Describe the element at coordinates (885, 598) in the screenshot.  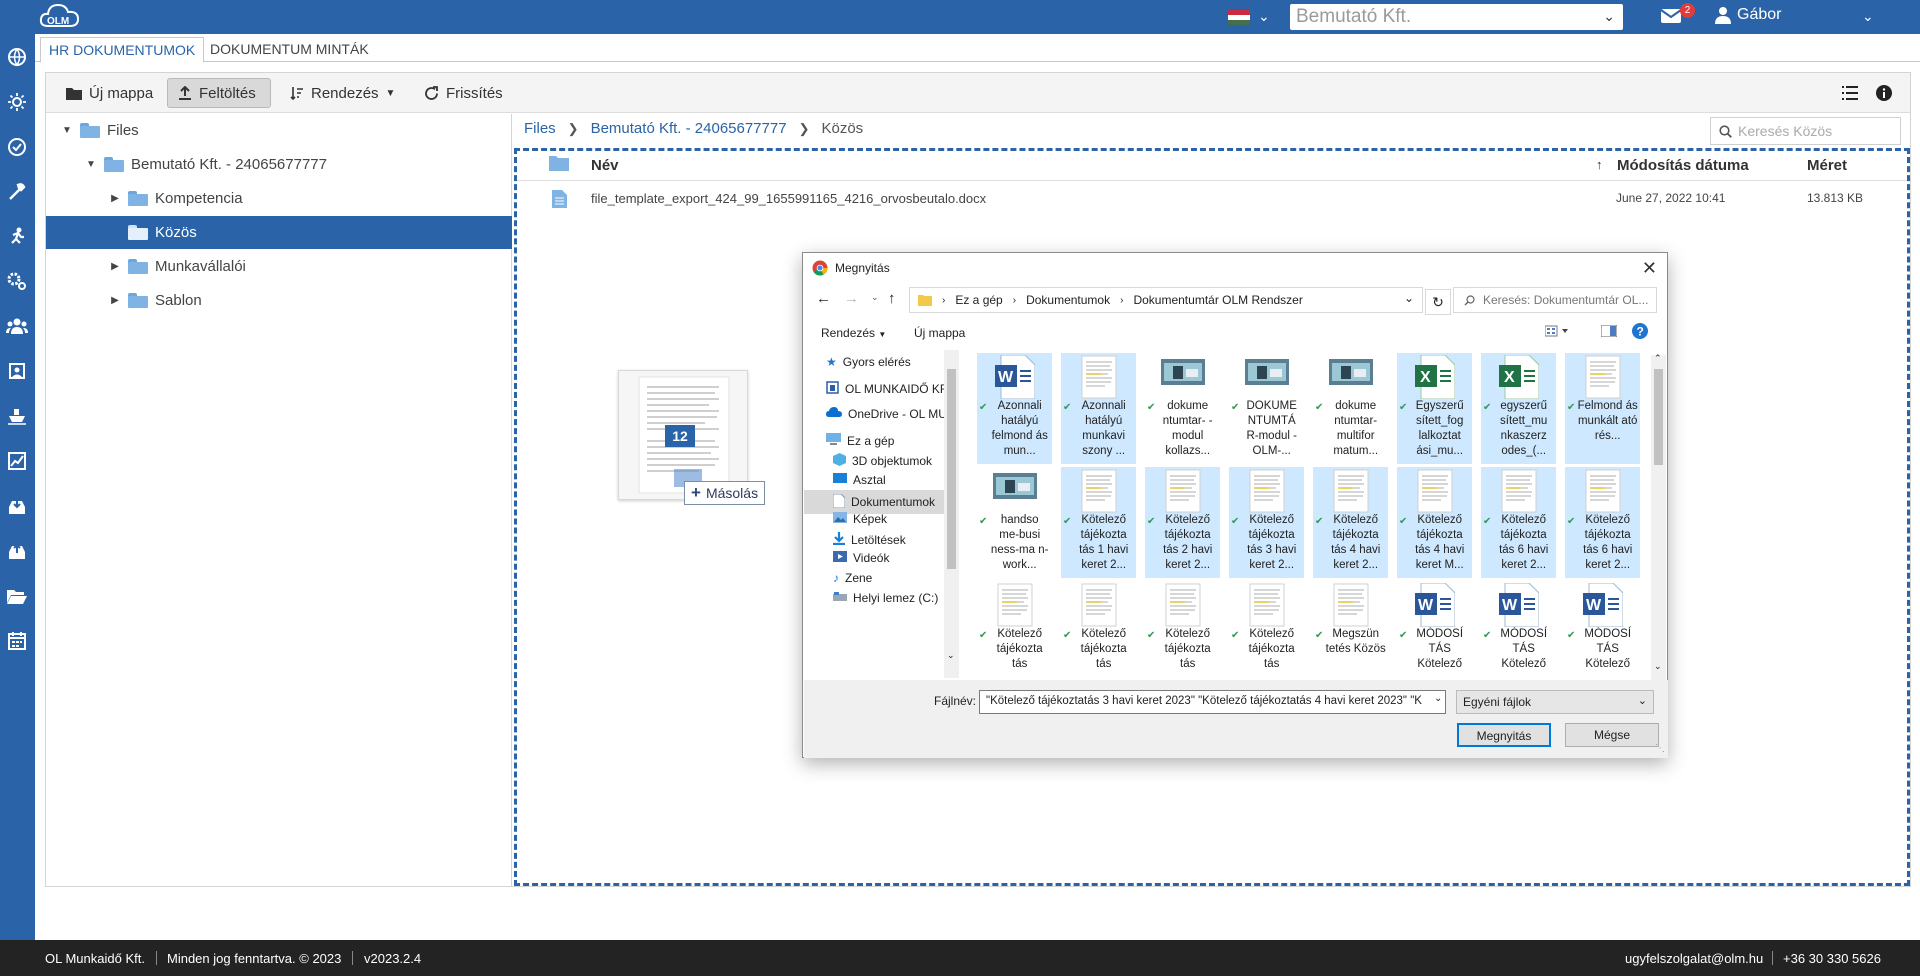
I see `nav-local-disk: Helyi lemez (C:)` at that location.